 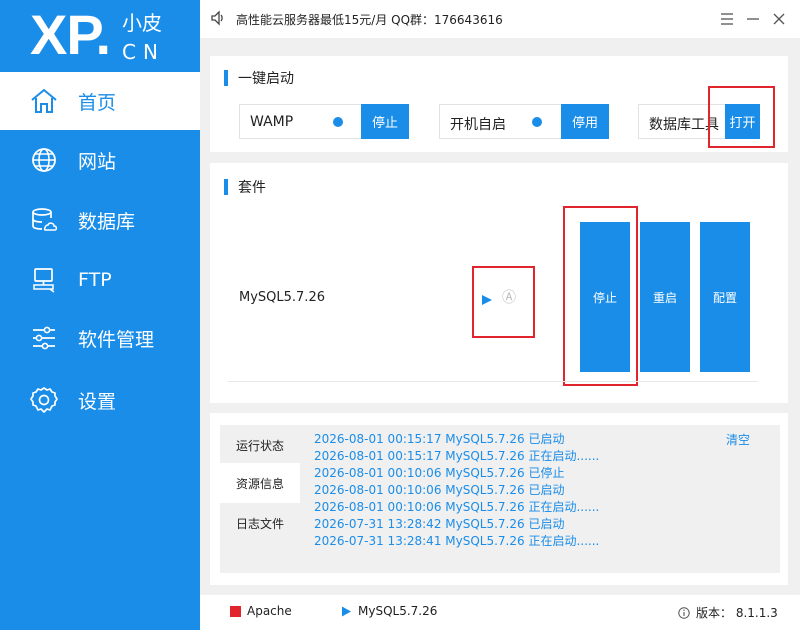 What do you see at coordinates (44, 400) in the screenshot?
I see `gear-icon` at bounding box center [44, 400].